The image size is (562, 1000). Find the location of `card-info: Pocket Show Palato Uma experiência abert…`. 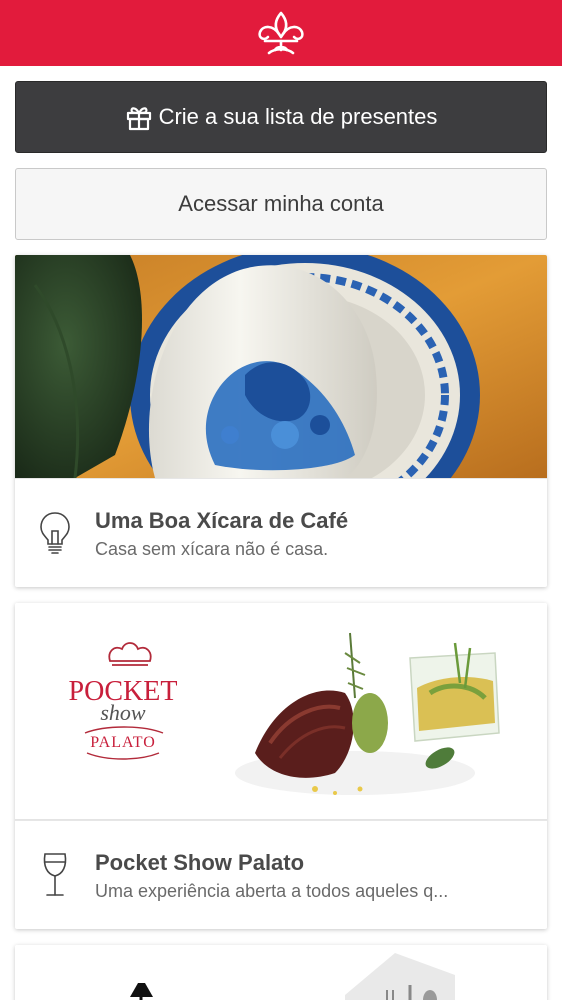

card-info: Pocket Show Palato Uma experiência abert… is located at coordinates (281, 874).